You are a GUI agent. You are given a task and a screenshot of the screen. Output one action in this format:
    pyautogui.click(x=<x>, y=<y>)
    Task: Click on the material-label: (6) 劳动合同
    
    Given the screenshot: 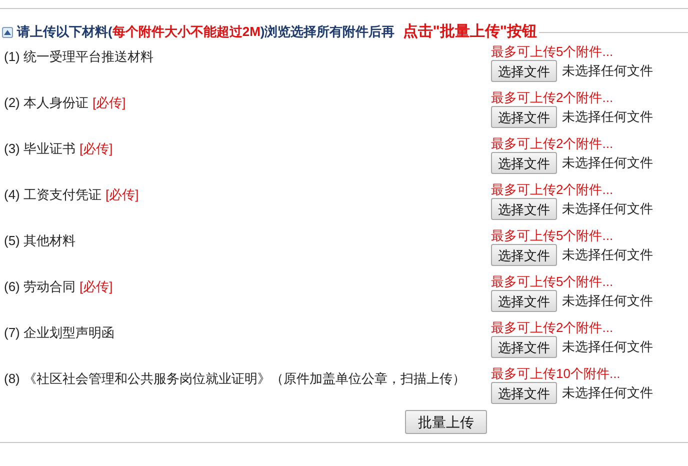 What is the action you would take?
    pyautogui.click(x=40, y=286)
    